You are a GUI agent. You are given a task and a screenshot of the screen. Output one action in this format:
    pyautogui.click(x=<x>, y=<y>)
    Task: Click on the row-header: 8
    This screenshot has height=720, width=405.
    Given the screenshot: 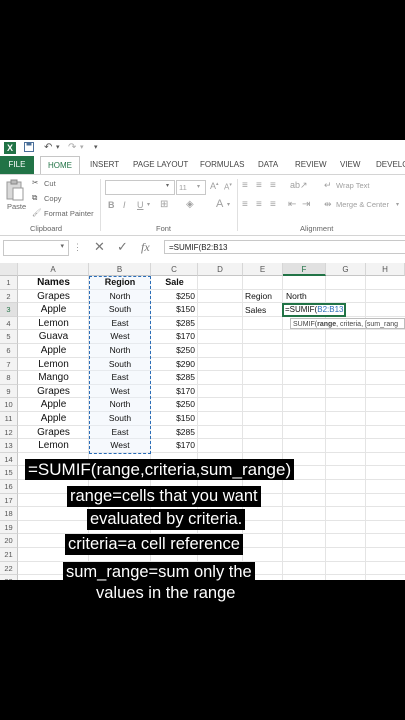 What is the action you would take?
    pyautogui.click(x=9, y=378)
    